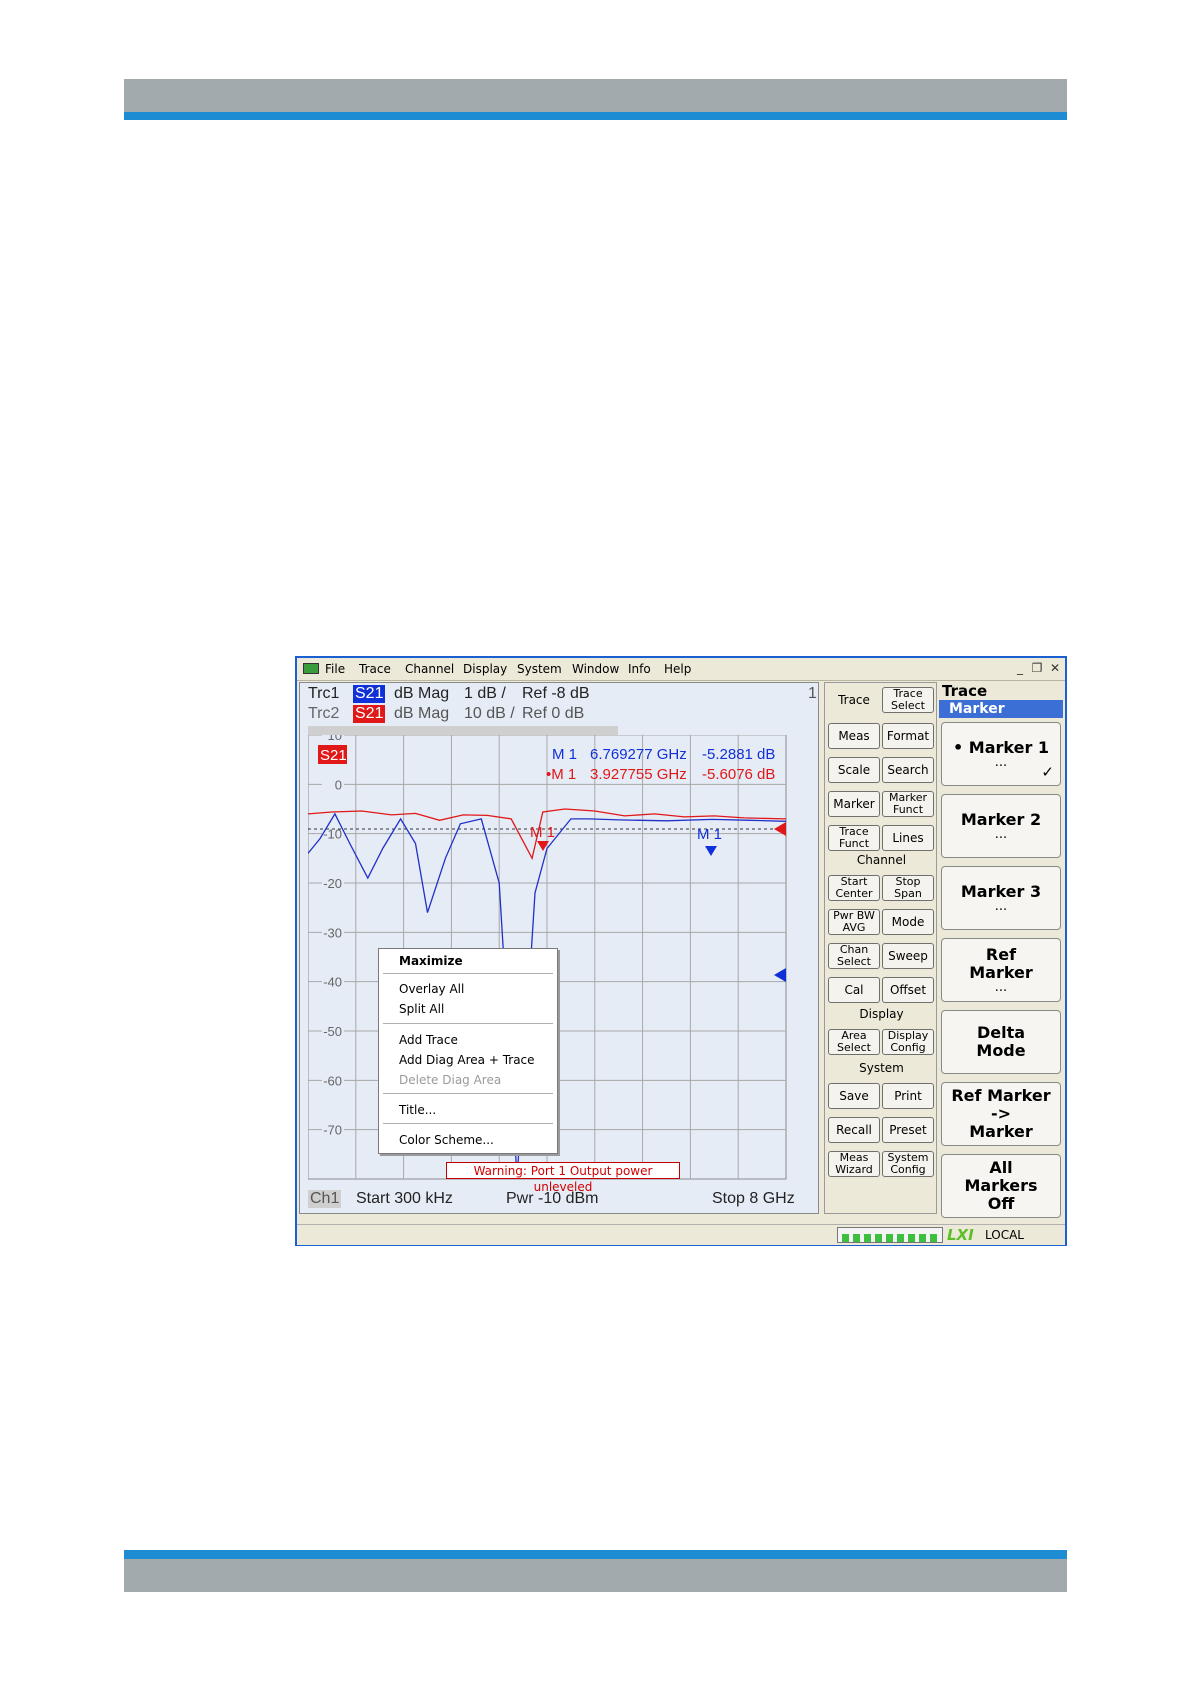 The width and height of the screenshot is (1191, 1684). I want to click on marker-tag-blue: M 1, so click(709, 834).